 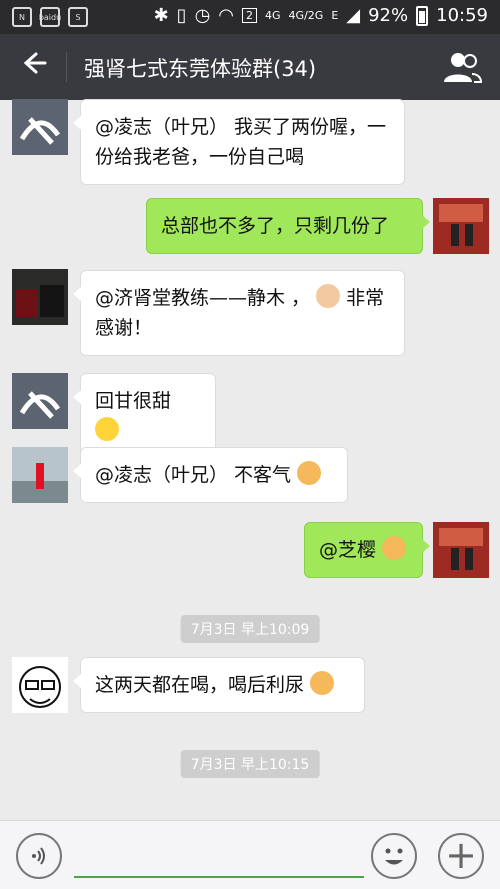 I want to click on net-4g2g-label: 4G/2G, so click(x=306, y=15).